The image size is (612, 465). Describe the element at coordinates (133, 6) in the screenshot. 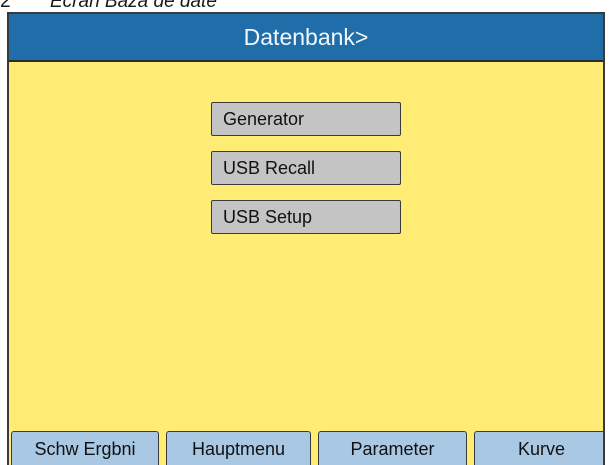

I see `caption-text: Ecran Baza de date` at that location.